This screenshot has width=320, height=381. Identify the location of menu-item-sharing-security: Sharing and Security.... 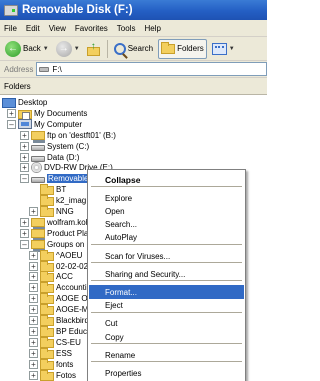
(166, 274).